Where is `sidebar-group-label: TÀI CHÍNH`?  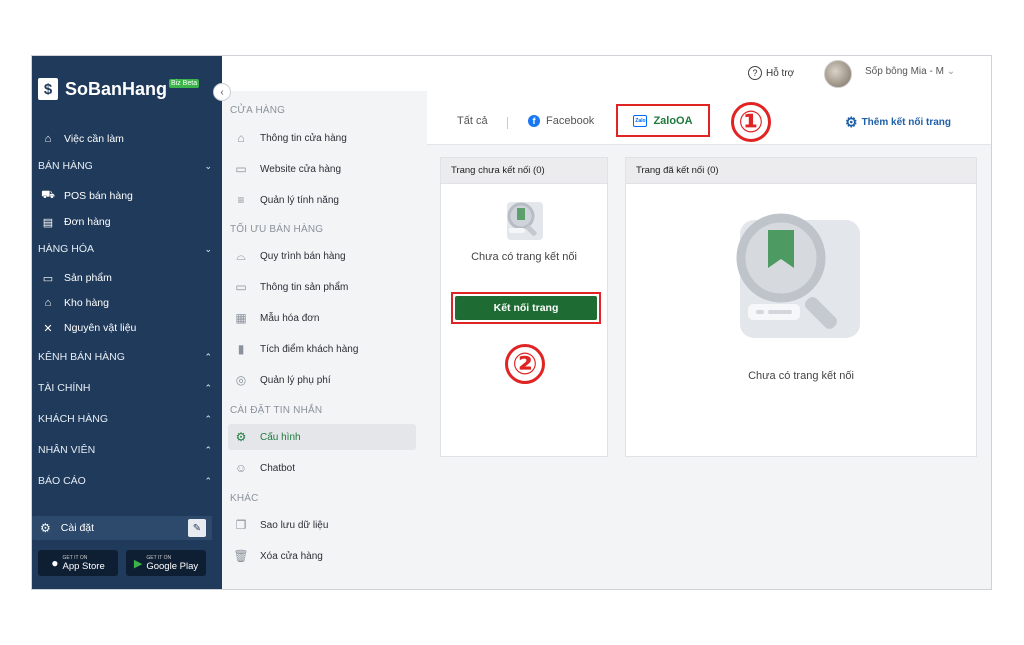
sidebar-group-label: TÀI CHÍNH is located at coordinates (64, 388).